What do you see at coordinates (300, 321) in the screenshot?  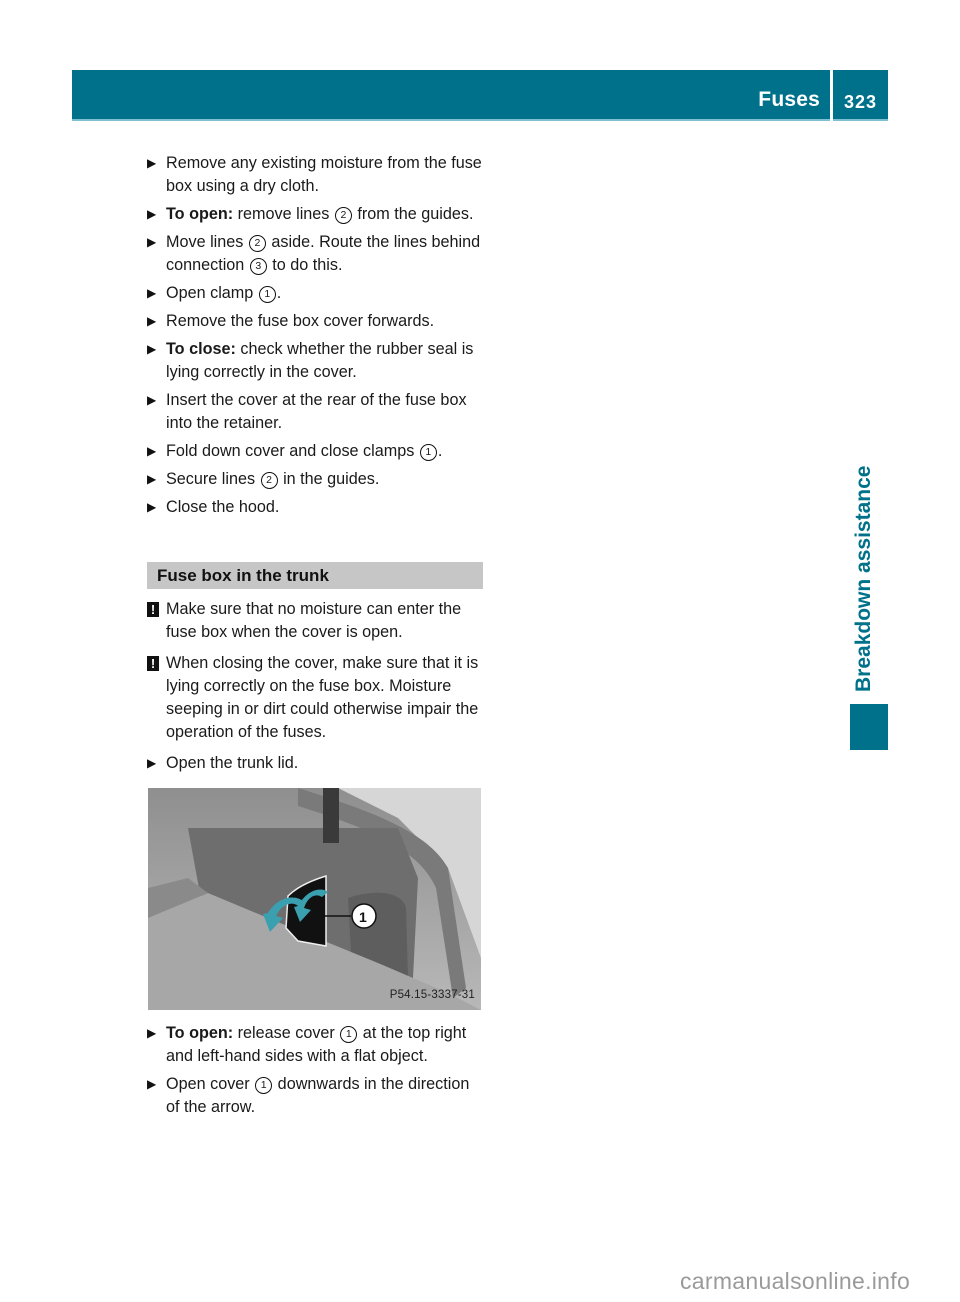 I see `step-text: Remove the fuse box cover forwards.` at bounding box center [300, 321].